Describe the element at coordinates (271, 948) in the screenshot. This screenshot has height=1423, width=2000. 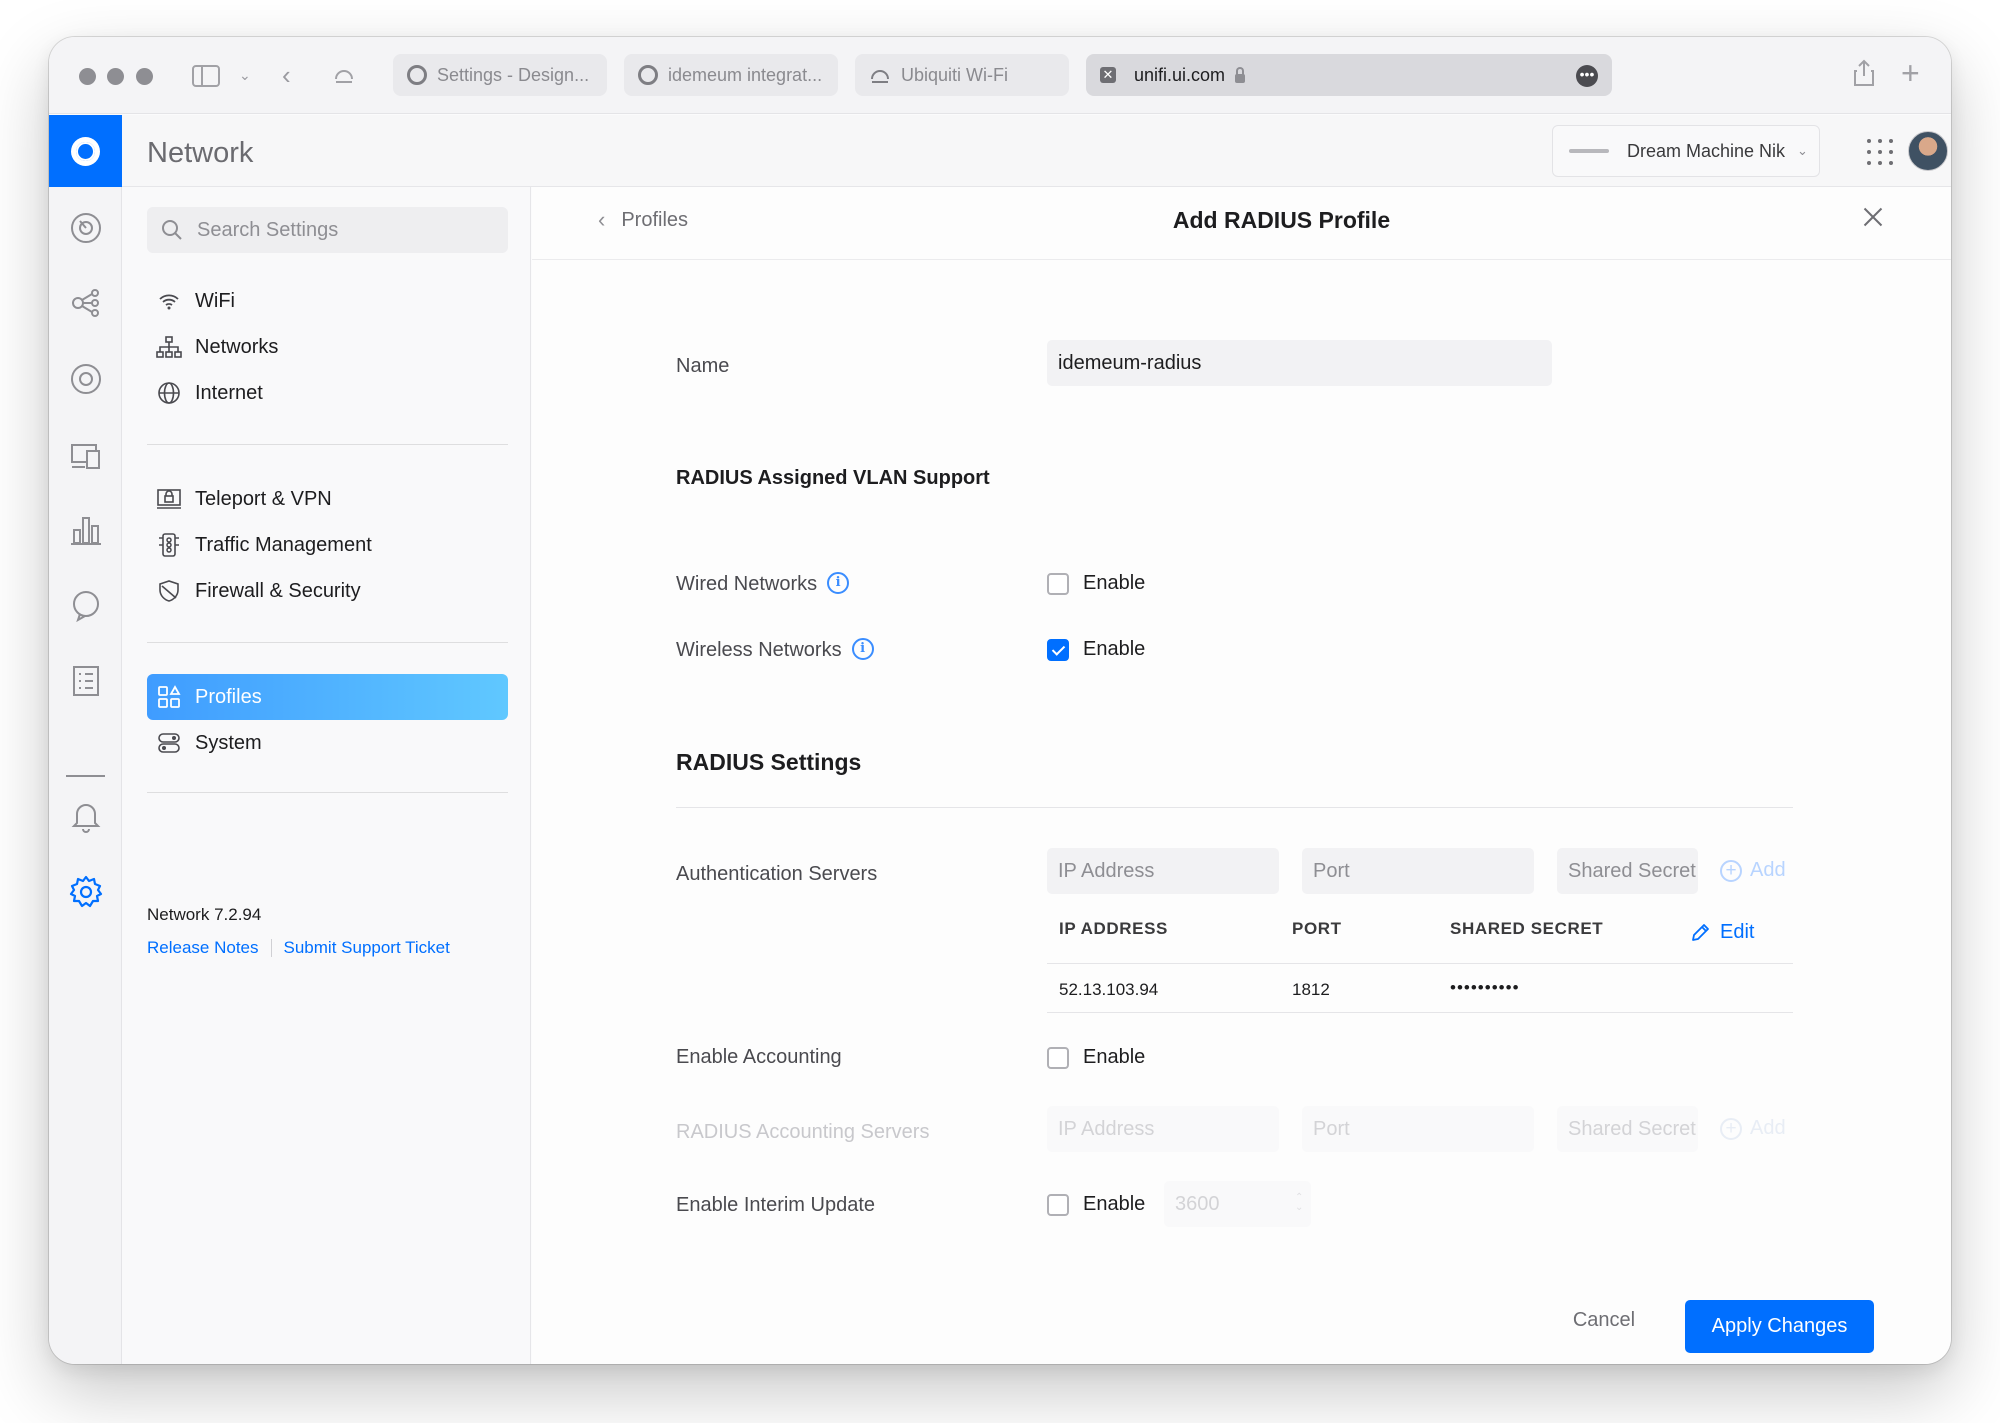
I see `link-separator` at that location.